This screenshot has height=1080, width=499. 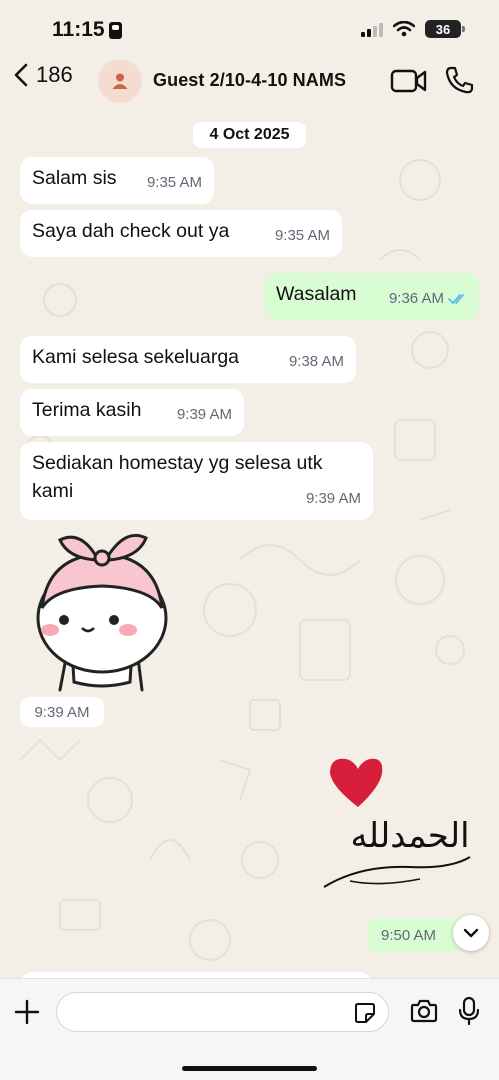 What do you see at coordinates (459, 80) in the screenshot?
I see `phone-icon` at bounding box center [459, 80].